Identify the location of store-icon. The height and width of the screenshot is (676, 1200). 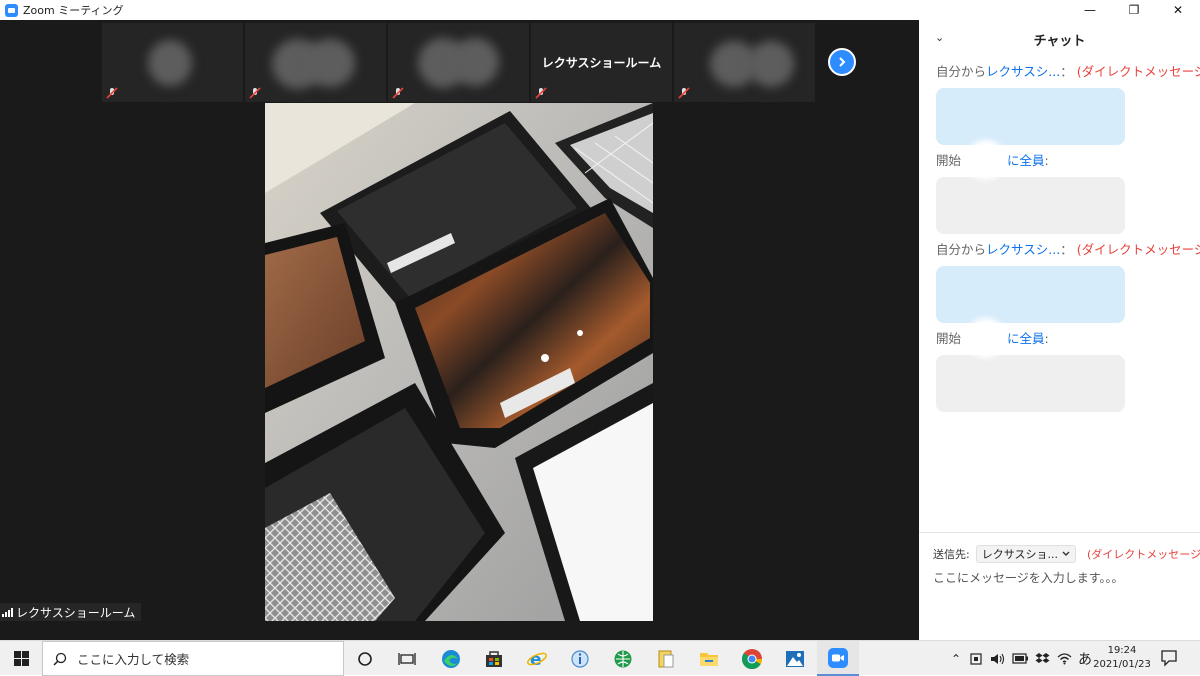
(494, 658).